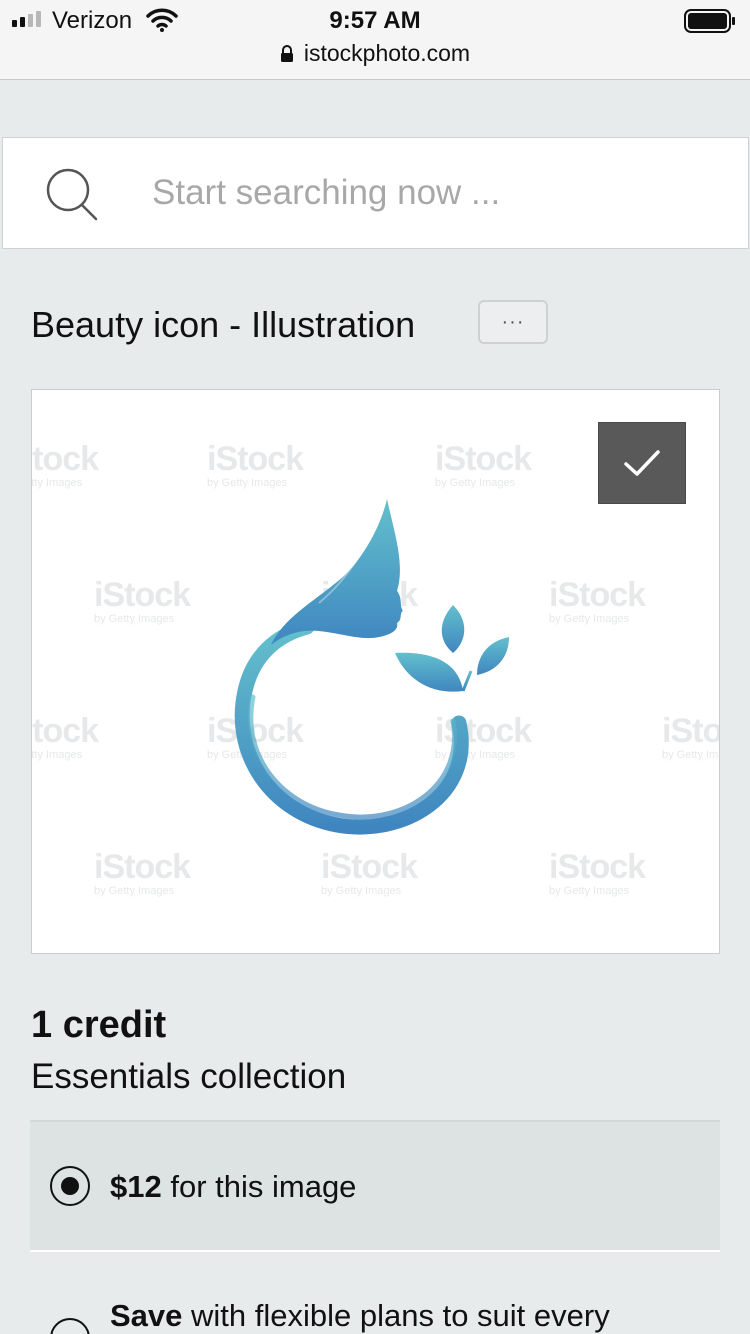 This screenshot has width=750, height=1334. What do you see at coordinates (286, 53) in the screenshot?
I see `lock-icon` at bounding box center [286, 53].